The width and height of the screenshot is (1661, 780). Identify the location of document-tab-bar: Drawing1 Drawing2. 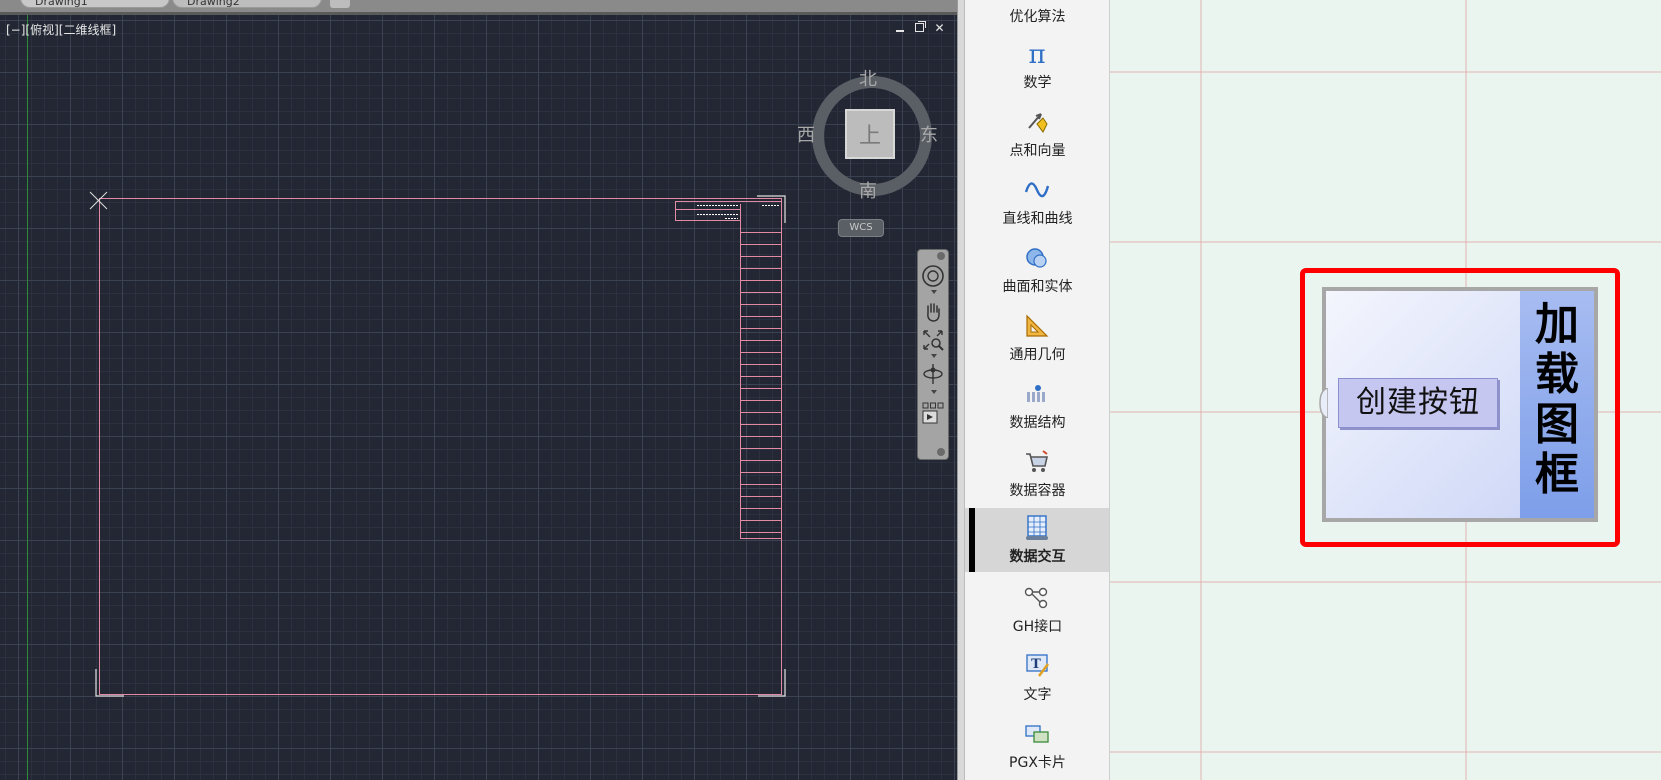
(478, 6).